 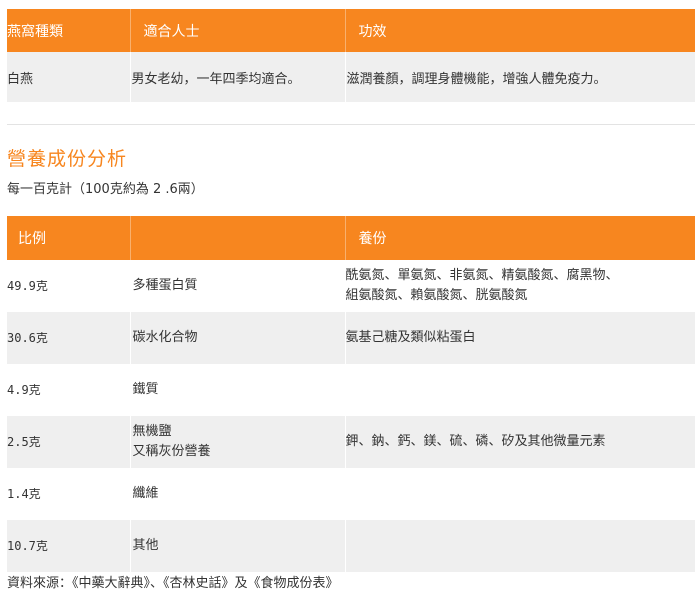 What do you see at coordinates (520, 286) in the screenshot?
I see `cell-nutrients: 酰氨氮、單氨氮、非氨氮、精氨酸氮、腐黑物、 組氨酸氮、賴氨酸氮、胱氨酸氮` at bounding box center [520, 286].